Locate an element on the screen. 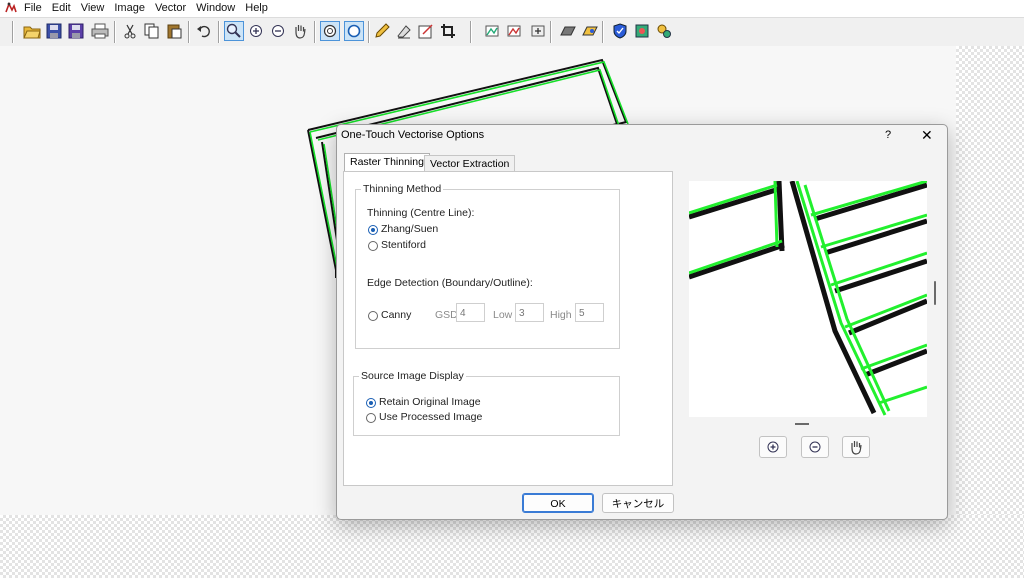 This screenshot has height=578, width=1024. low-field: 3 is located at coordinates (529, 312).